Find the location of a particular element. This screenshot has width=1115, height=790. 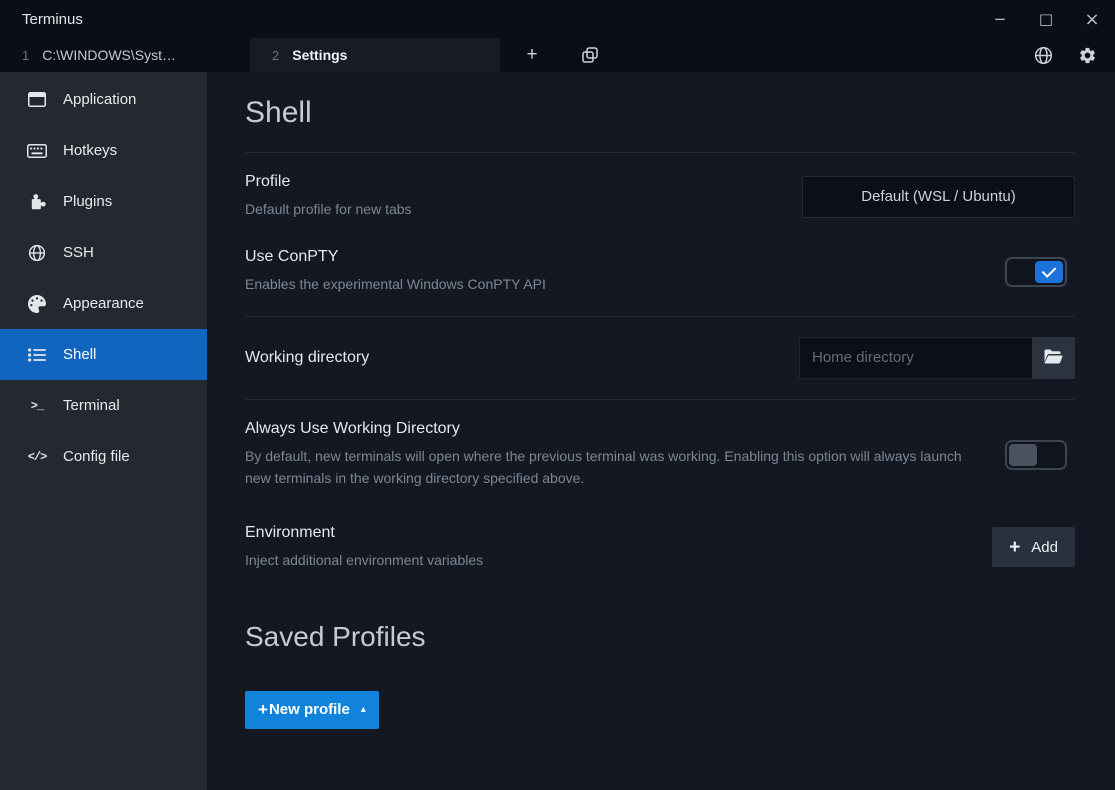

sidebar-item-label: SSH is located at coordinates (78, 252).